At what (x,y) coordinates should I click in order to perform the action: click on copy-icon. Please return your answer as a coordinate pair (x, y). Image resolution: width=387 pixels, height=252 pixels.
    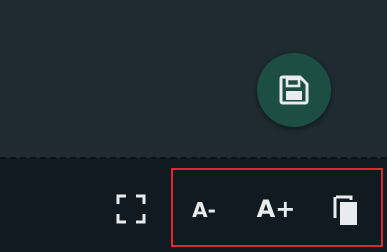
    Looking at the image, I should click on (345, 210).